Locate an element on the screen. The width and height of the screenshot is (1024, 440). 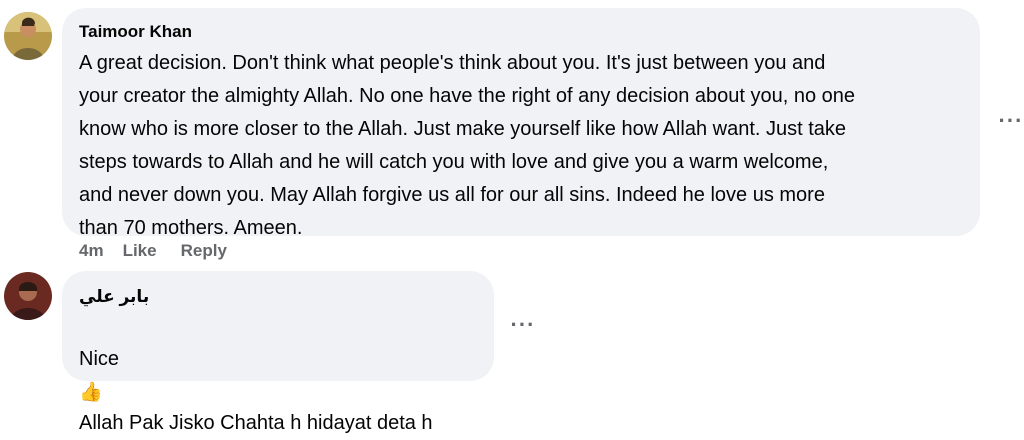
reply-button: Reply is located at coordinates (204, 251).